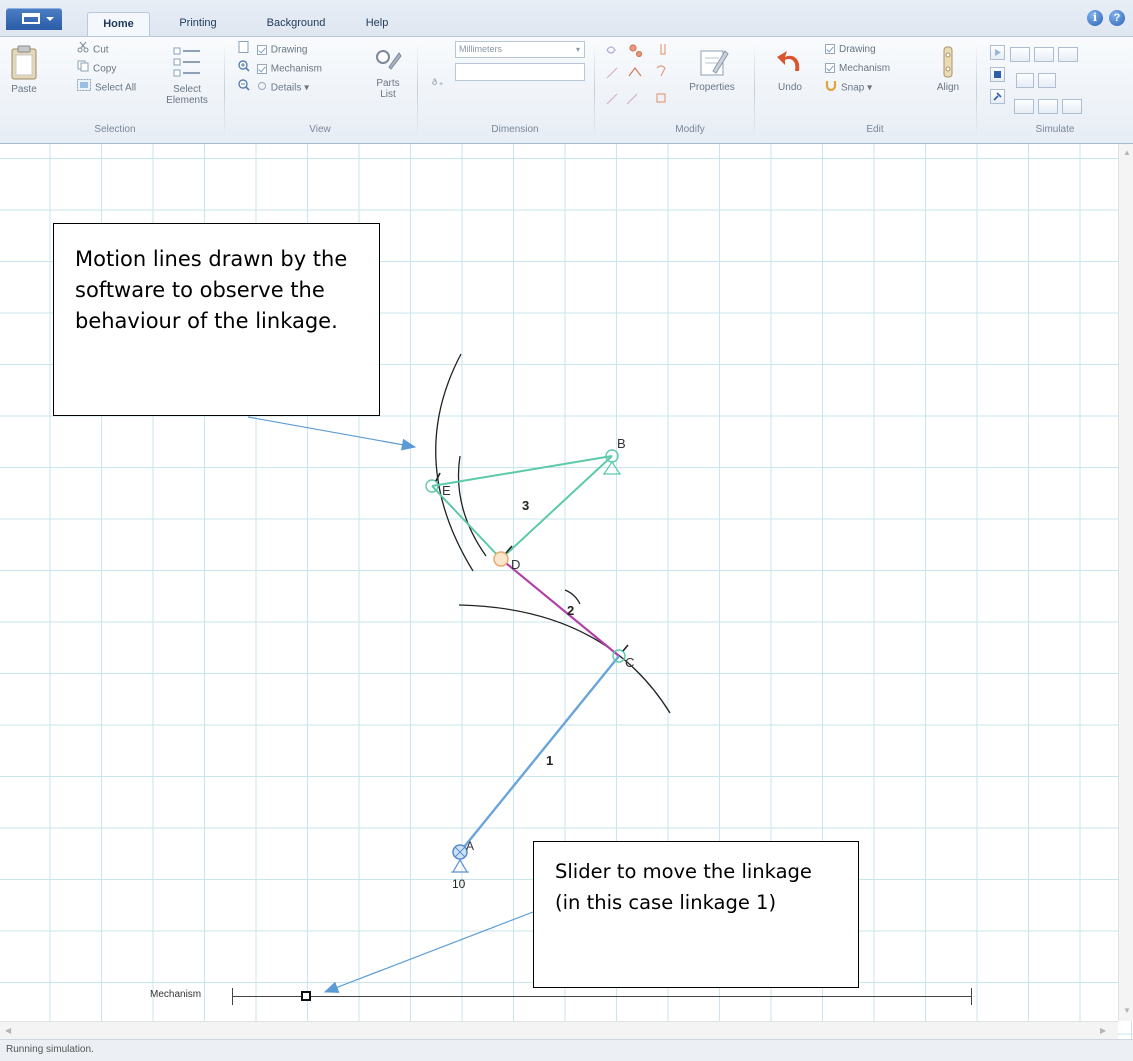 The image size is (1133, 1061). I want to click on ground-label: 10, so click(459, 884).